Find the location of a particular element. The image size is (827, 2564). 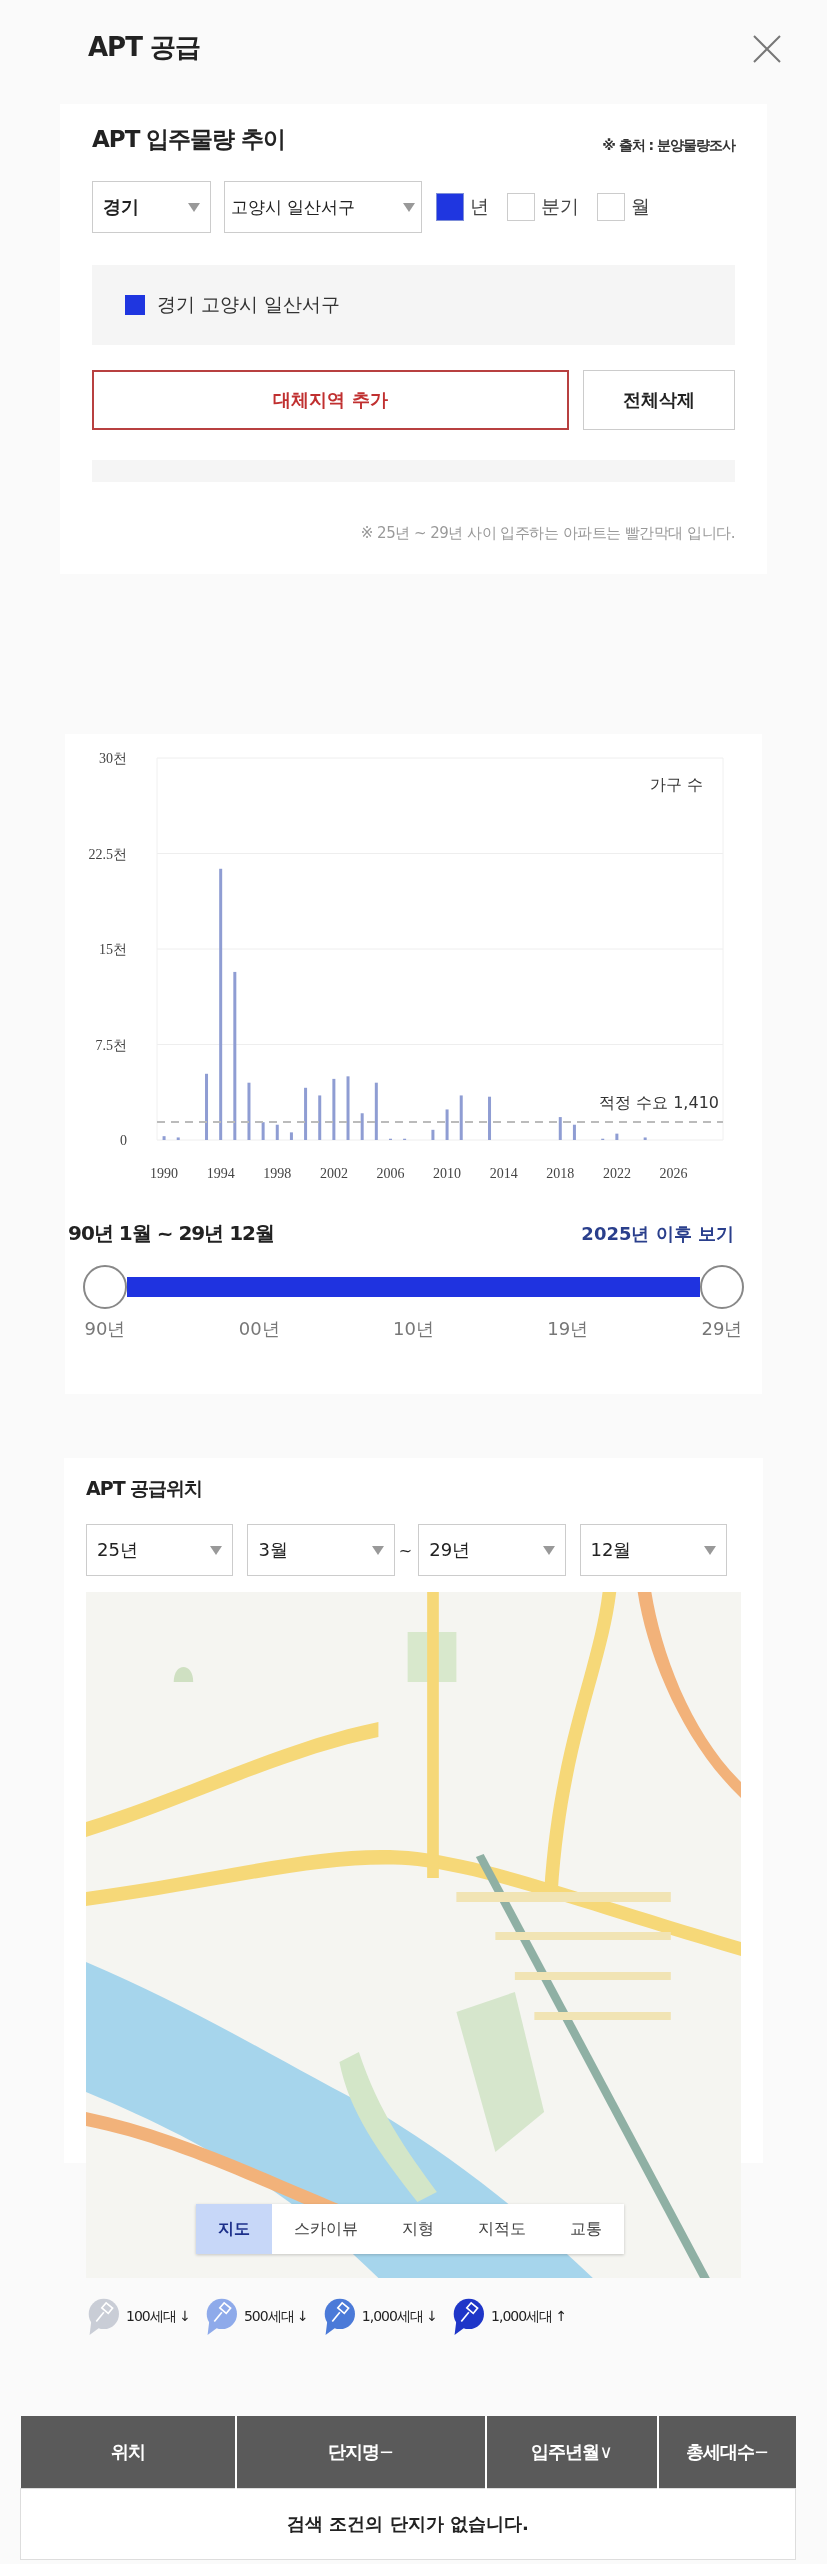

legend-label: 500세대 ↓ is located at coordinates (275, 2316).